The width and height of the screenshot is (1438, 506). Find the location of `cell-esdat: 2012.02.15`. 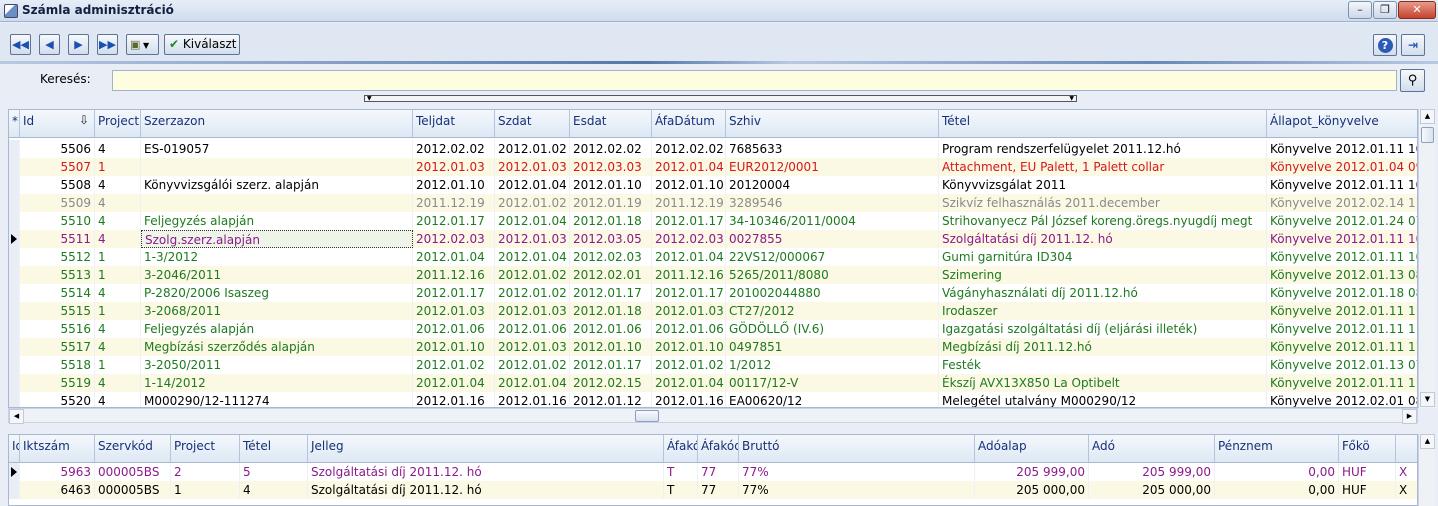

cell-esdat: 2012.02.15 is located at coordinates (611, 383).